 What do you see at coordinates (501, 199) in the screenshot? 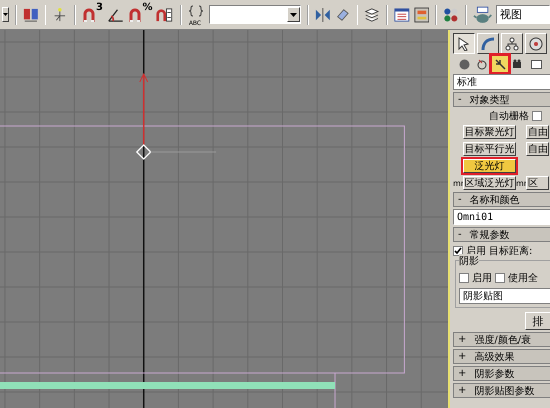
I see `rollout-header: - 名称和颜色` at bounding box center [501, 199].